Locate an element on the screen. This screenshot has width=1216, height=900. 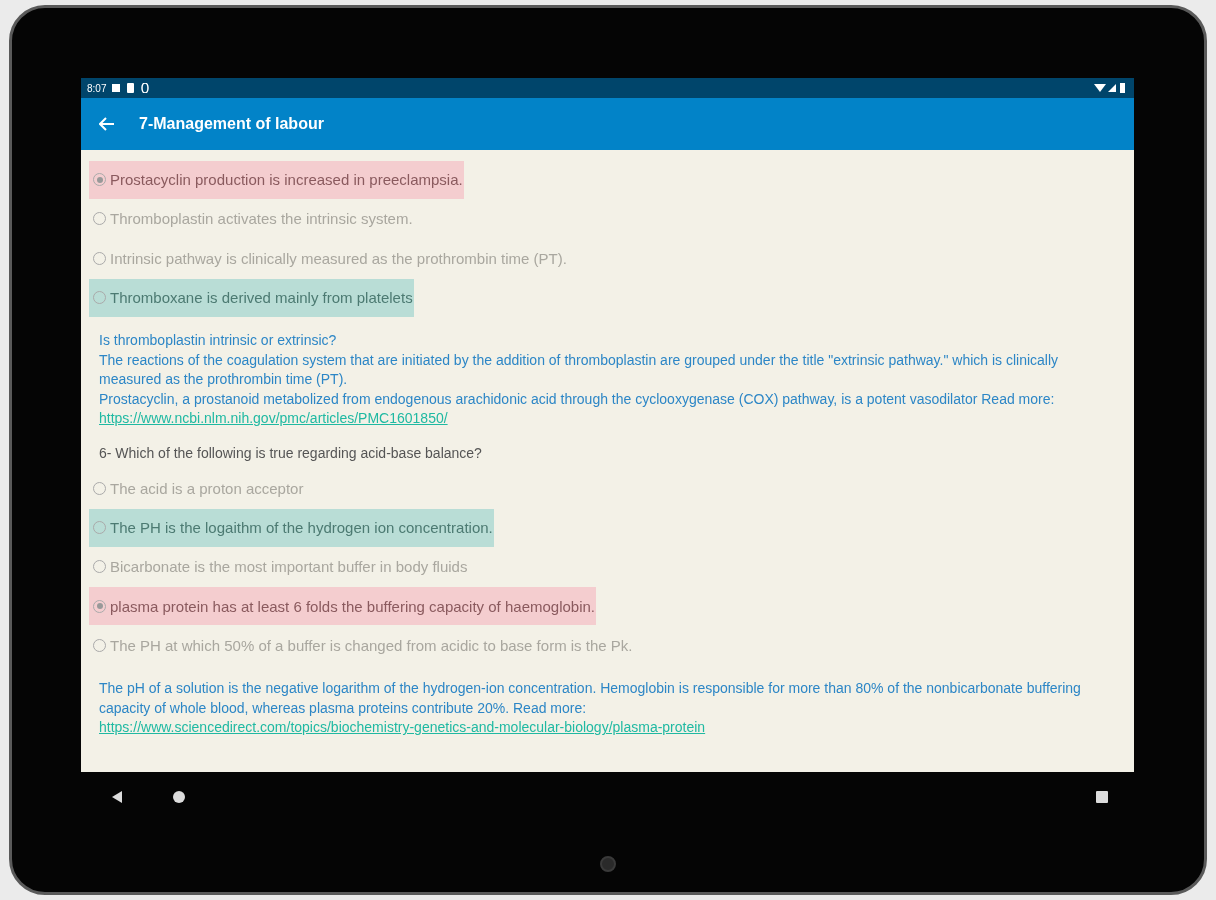
back-button is located at coordinates (107, 124).